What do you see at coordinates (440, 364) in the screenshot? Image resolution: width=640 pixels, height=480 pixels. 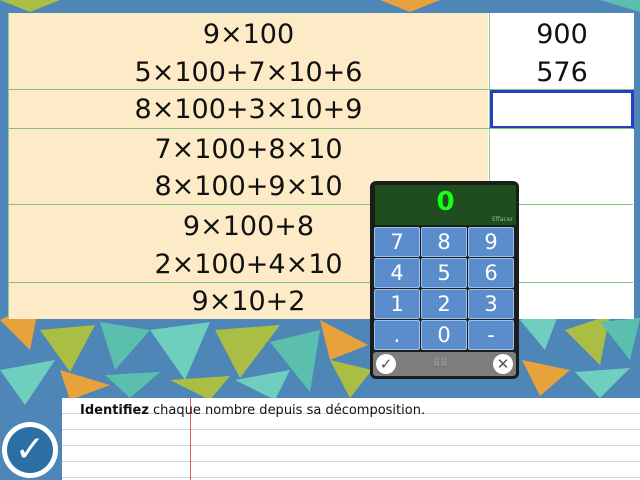 I see `drag-handle-icon: ⠿⠿` at bounding box center [440, 364].